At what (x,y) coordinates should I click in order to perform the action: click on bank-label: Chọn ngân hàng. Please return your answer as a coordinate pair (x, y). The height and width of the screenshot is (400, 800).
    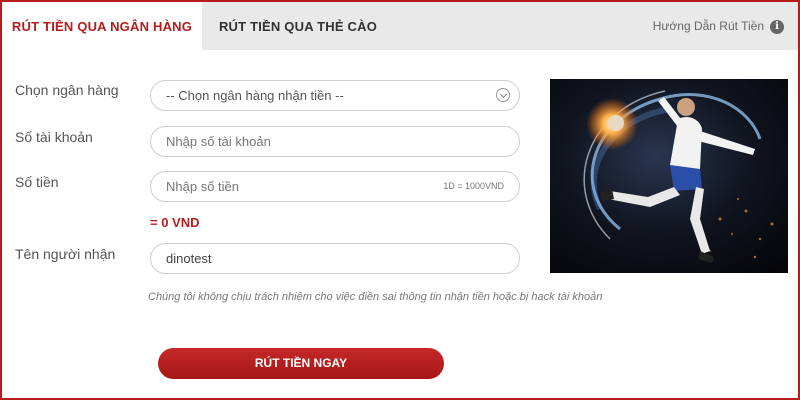
    Looking at the image, I should click on (67, 90).